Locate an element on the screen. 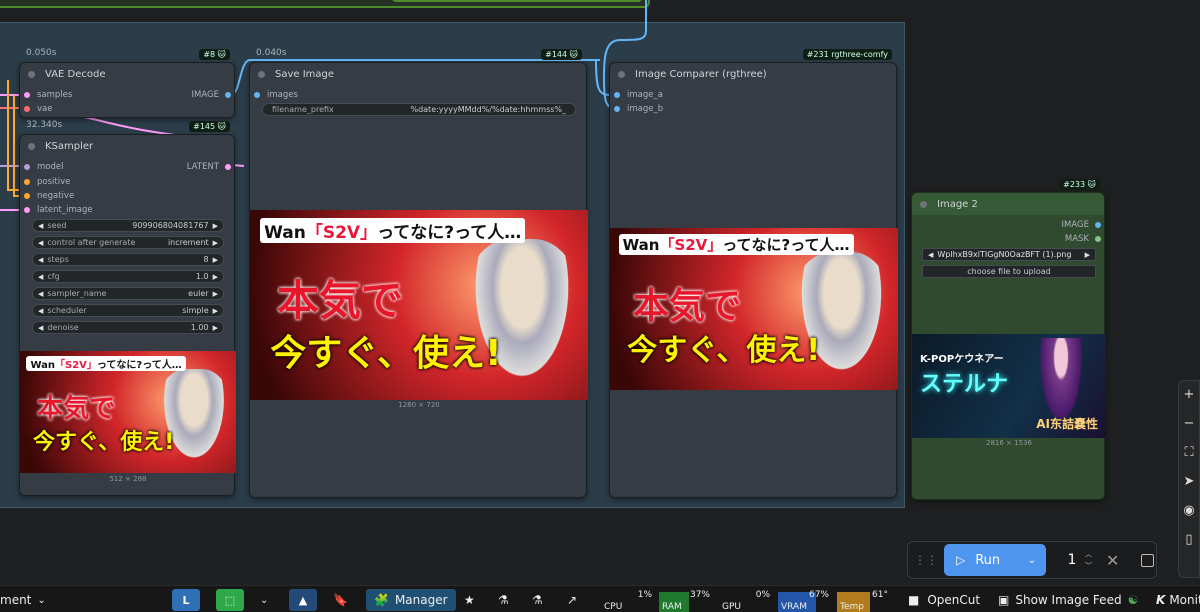  select-mode-icon: ➤ is located at coordinates (1189, 481).